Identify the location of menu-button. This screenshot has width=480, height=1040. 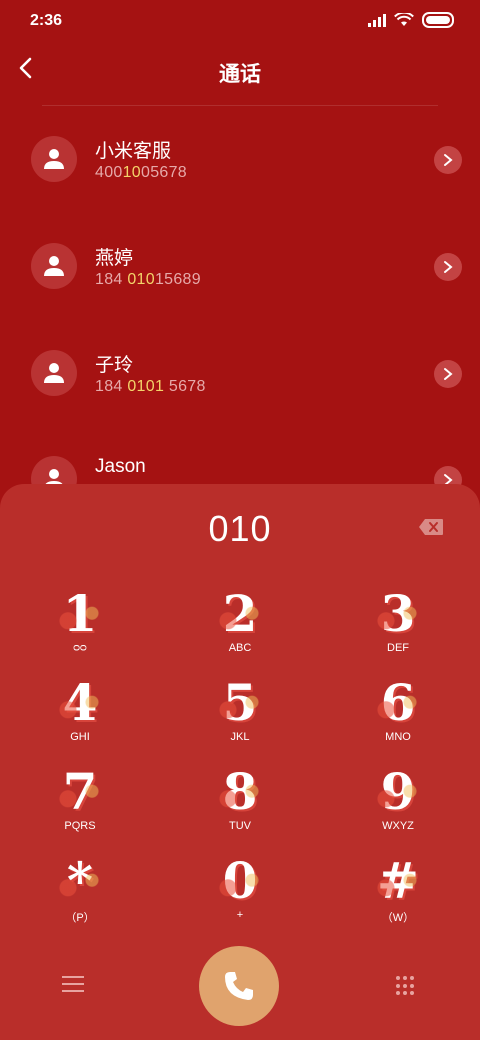
(73, 985).